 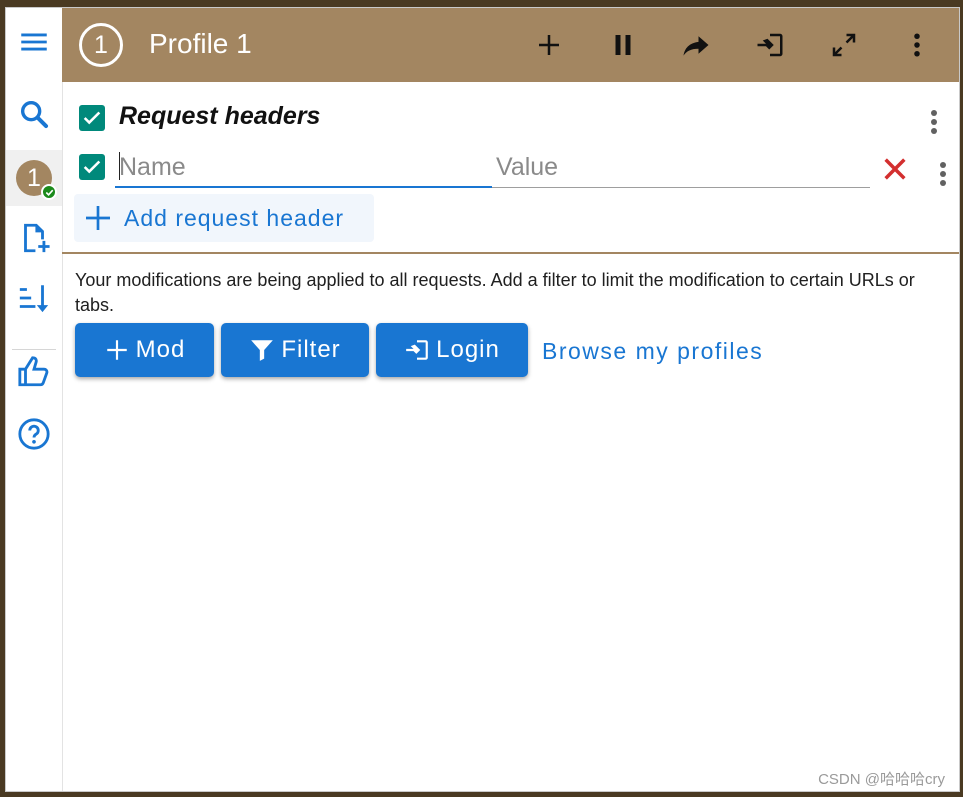 I want to click on menu-button, so click(x=34, y=42).